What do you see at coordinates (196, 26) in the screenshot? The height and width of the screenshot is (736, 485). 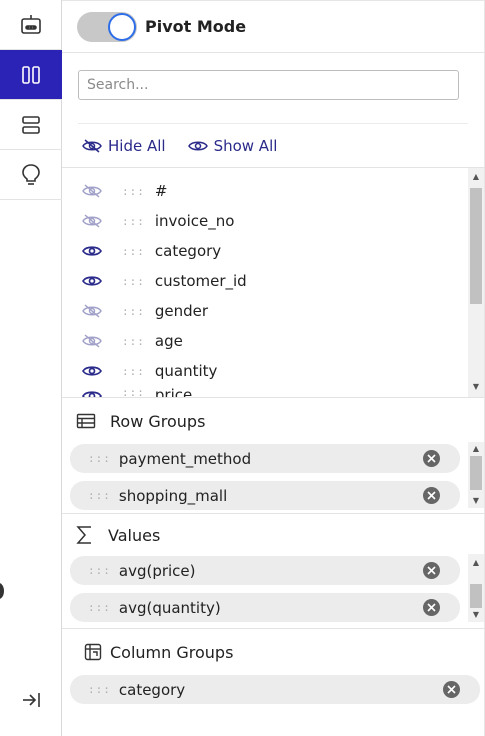 I see `pivot-mode-label: Pivot Mode` at bounding box center [196, 26].